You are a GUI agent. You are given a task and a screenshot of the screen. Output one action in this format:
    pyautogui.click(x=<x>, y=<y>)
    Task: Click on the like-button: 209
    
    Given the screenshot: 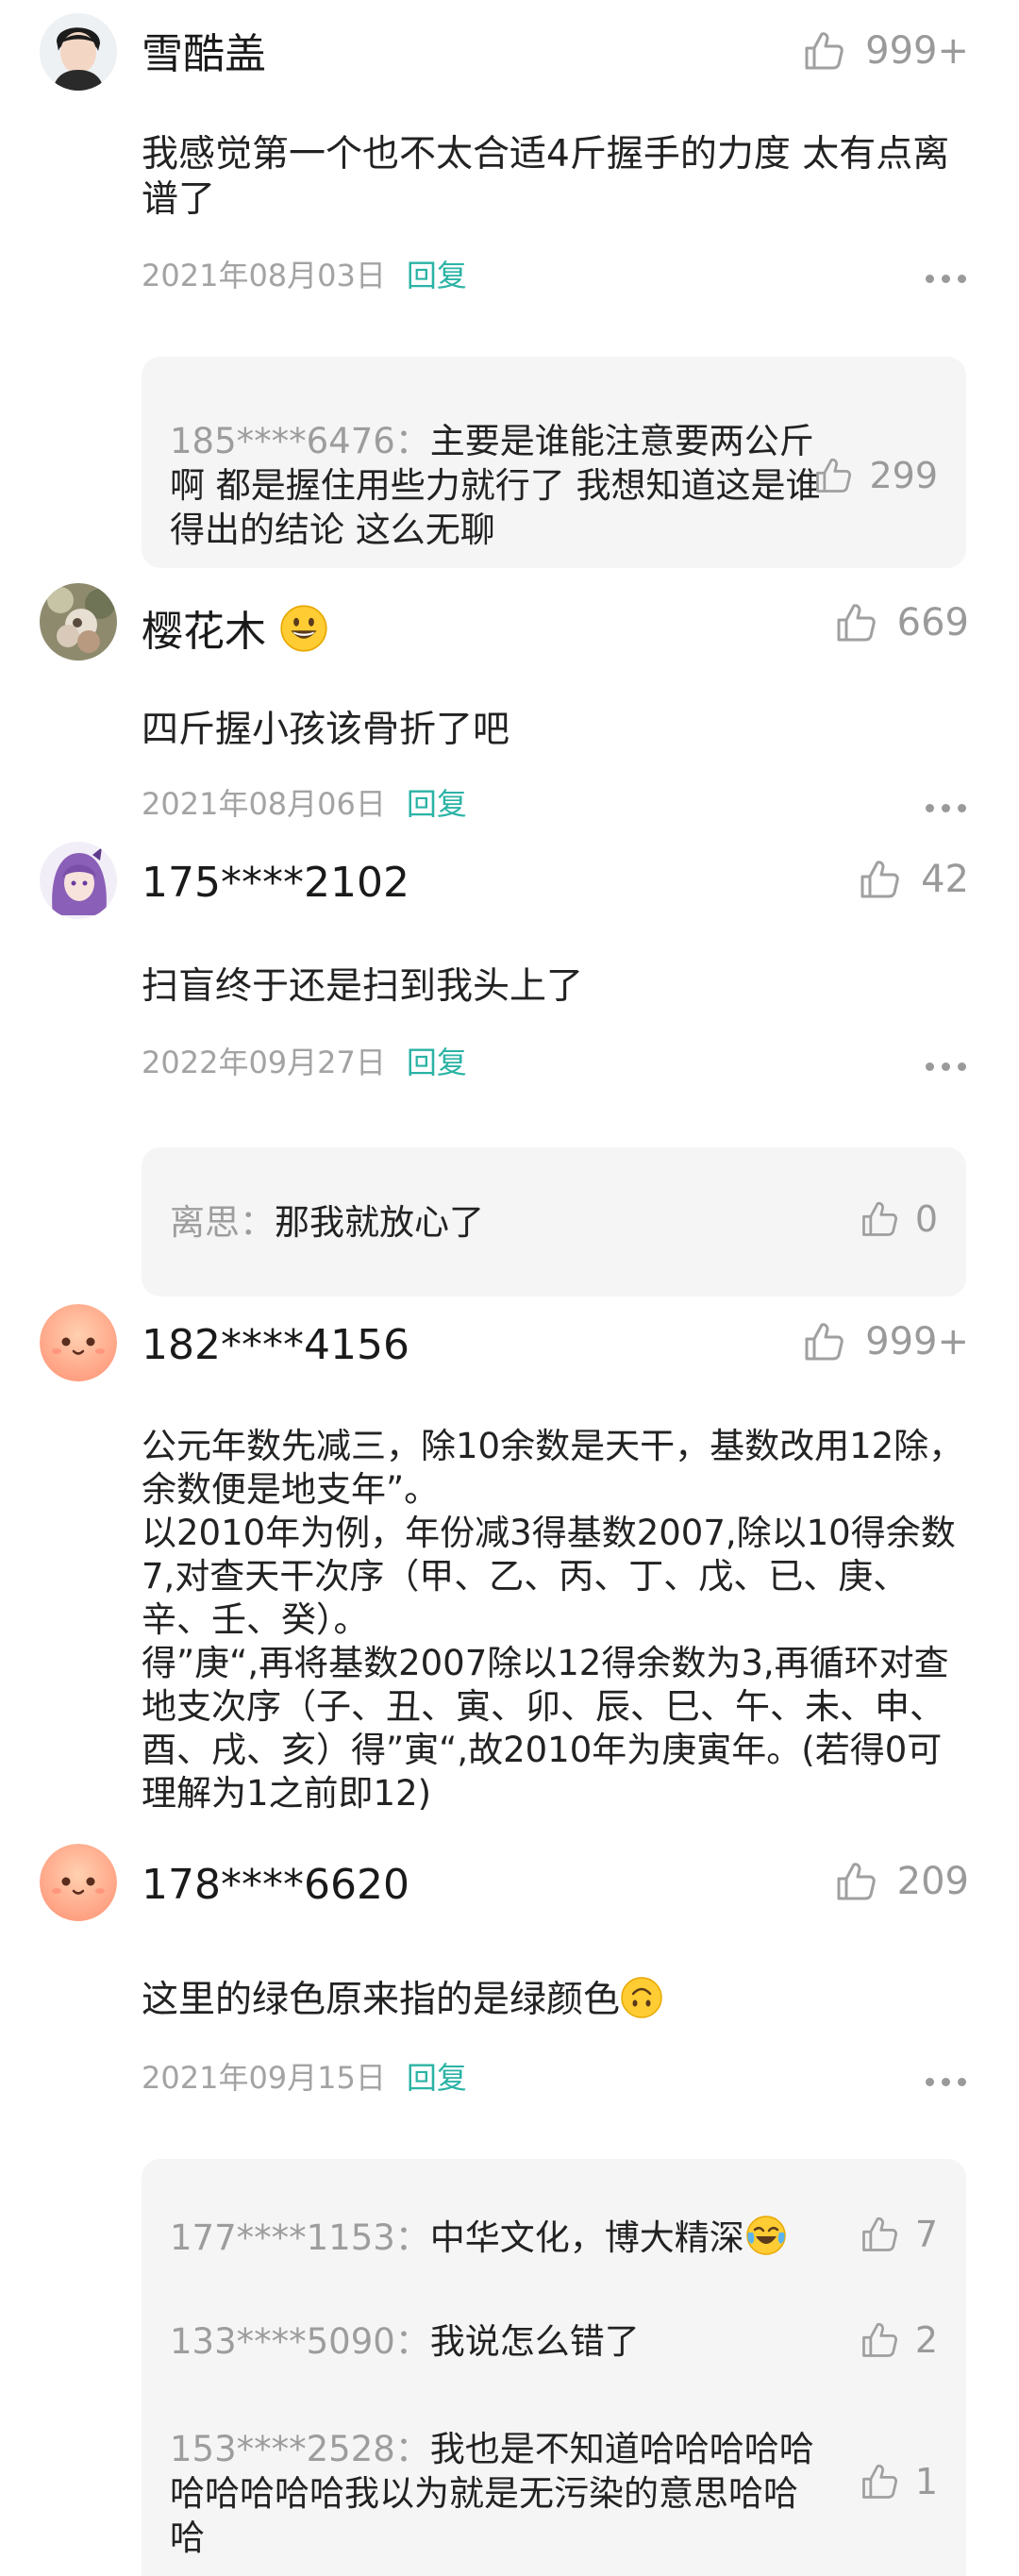 What is the action you would take?
    pyautogui.click(x=901, y=1881)
    